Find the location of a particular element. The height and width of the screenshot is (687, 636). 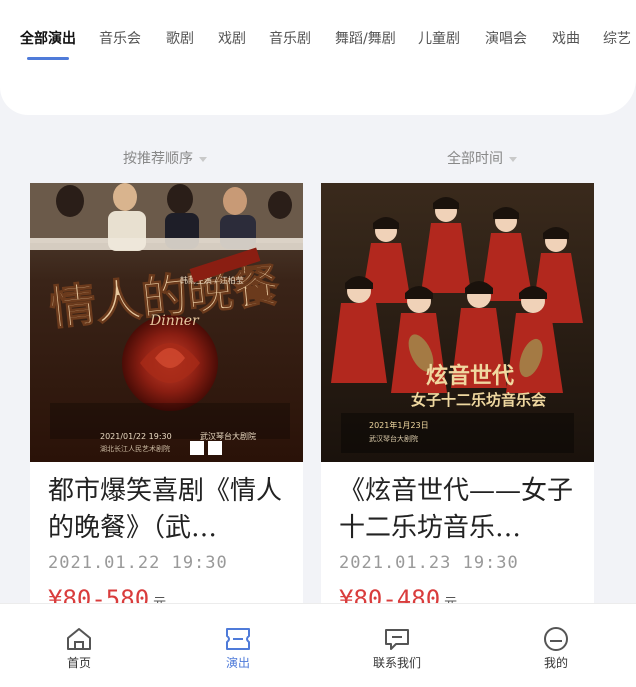

nav-shows: 演出 is located at coordinates (238, 648).